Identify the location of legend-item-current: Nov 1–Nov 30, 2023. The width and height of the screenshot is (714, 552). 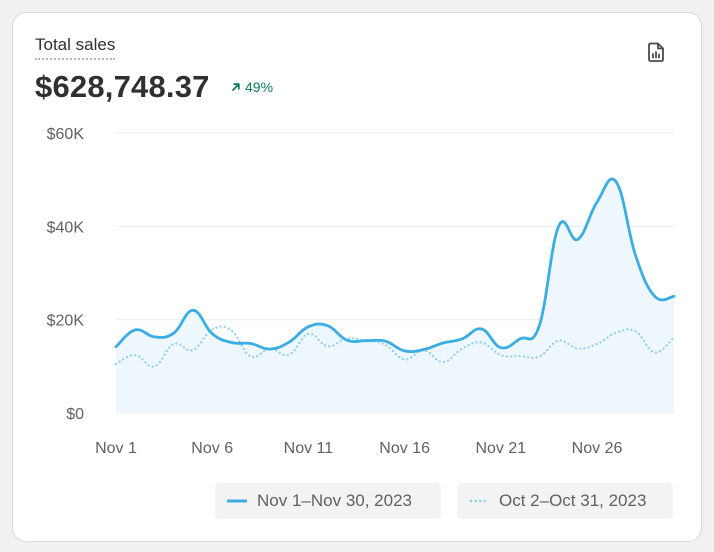
(328, 501).